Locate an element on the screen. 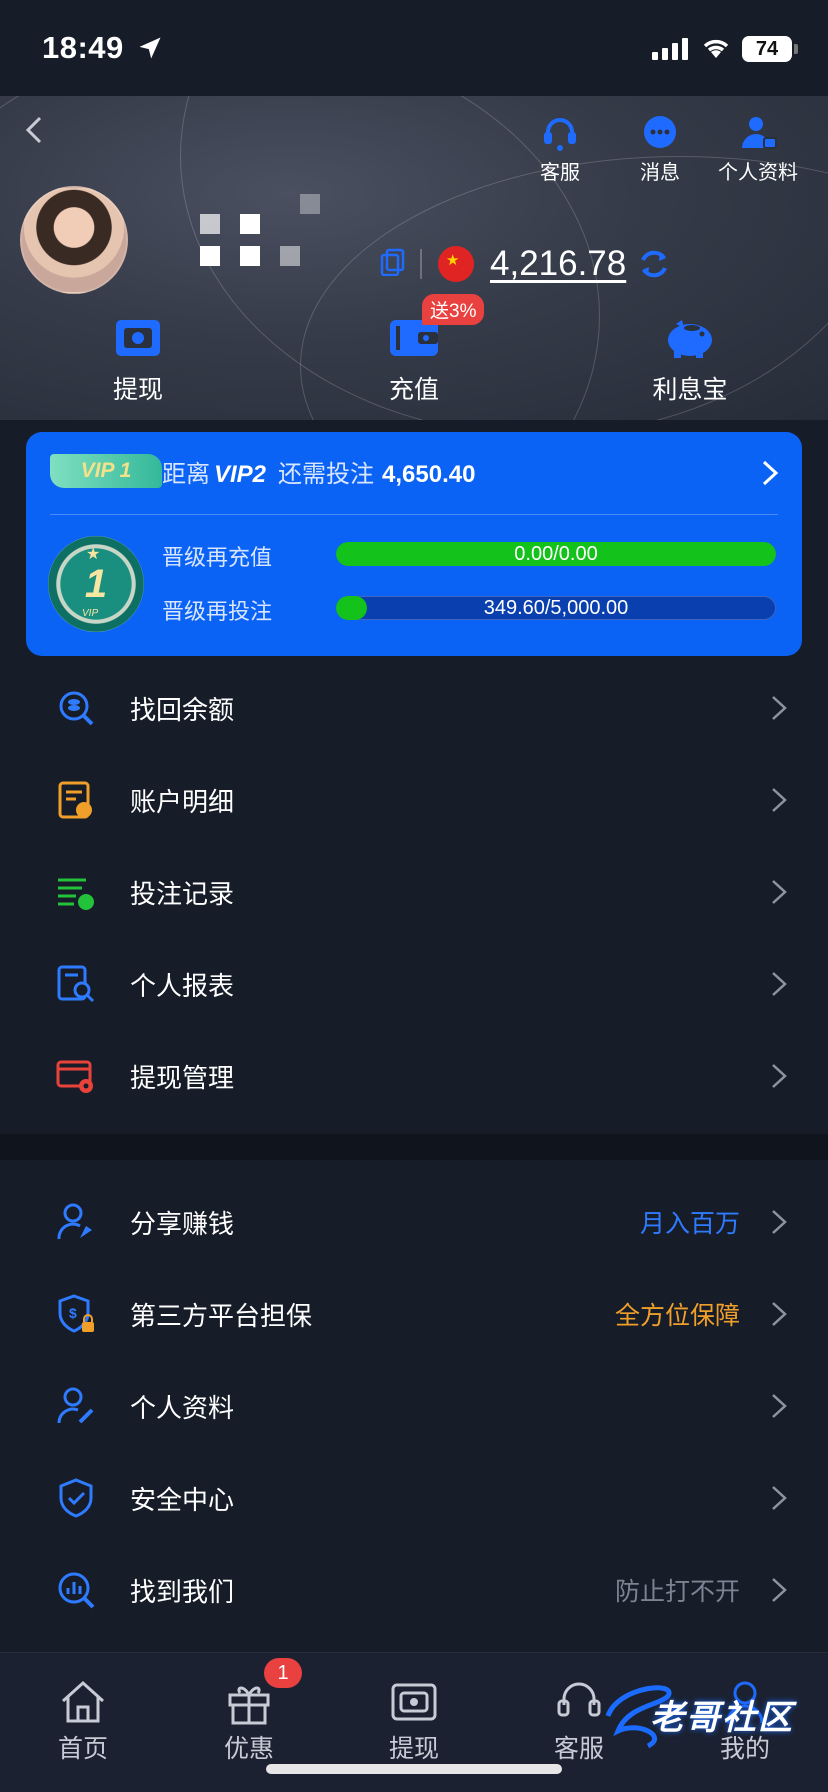 The image size is (828, 1792). watermark-text: 老哥社区 is located at coordinates (722, 1718).